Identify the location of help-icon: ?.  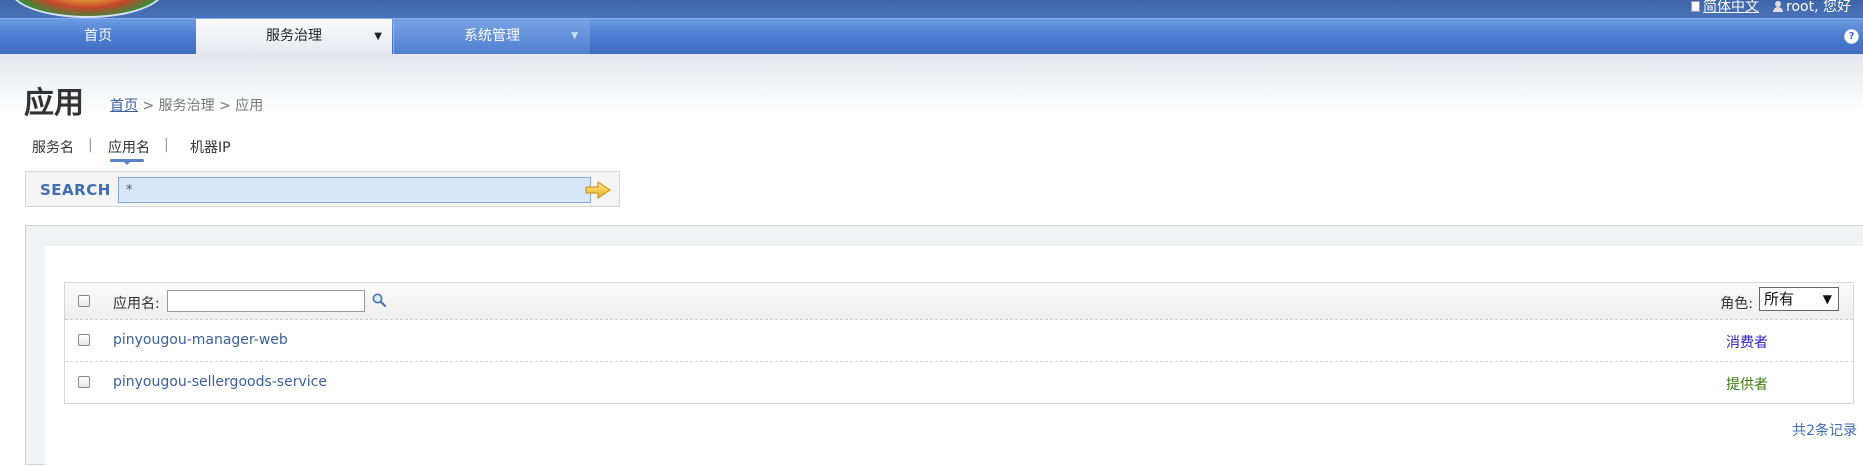
(1851, 36).